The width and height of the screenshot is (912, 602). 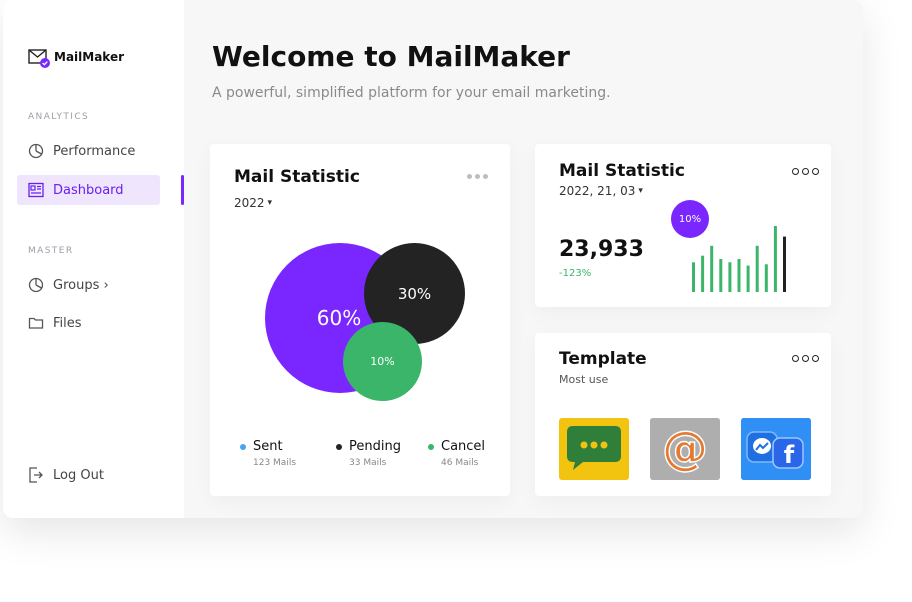 What do you see at coordinates (339, 318) in the screenshot?
I see `bubble-sent-label: 60%` at bounding box center [339, 318].